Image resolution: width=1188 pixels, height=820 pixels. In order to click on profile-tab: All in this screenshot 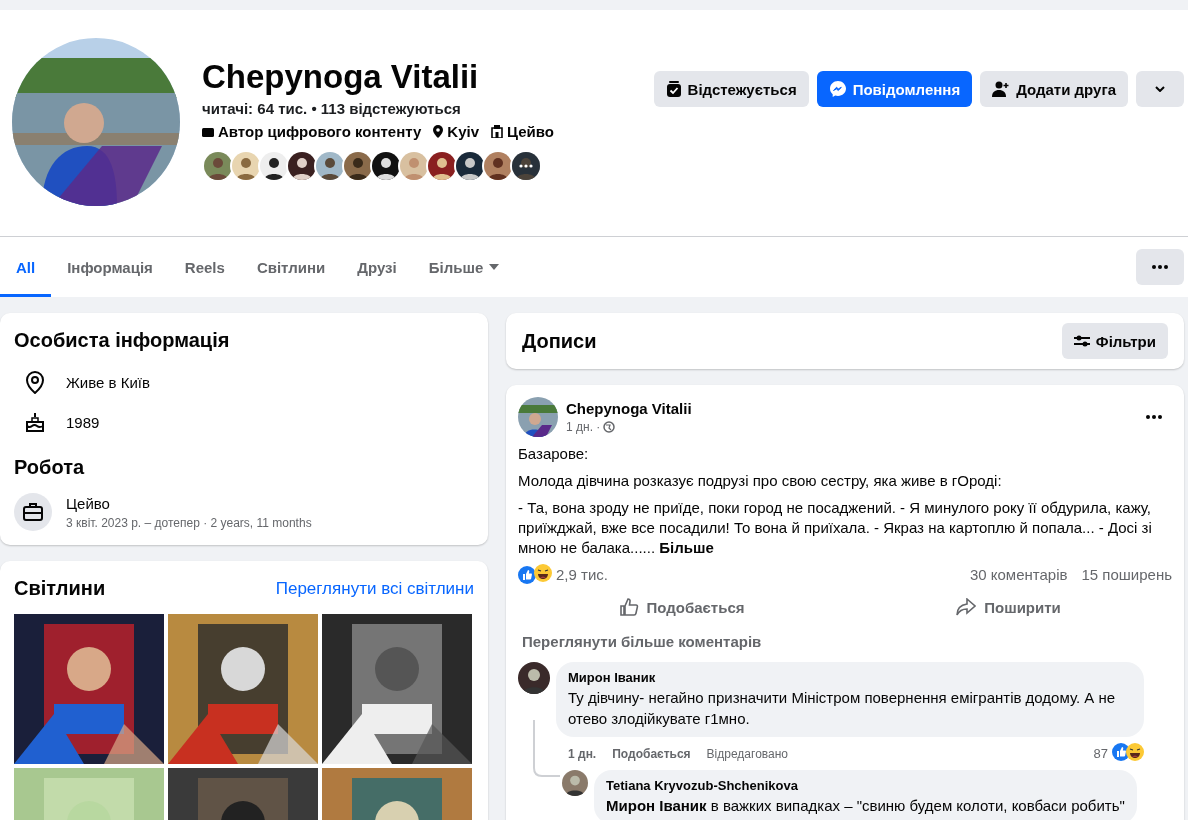, I will do `click(26, 267)`.